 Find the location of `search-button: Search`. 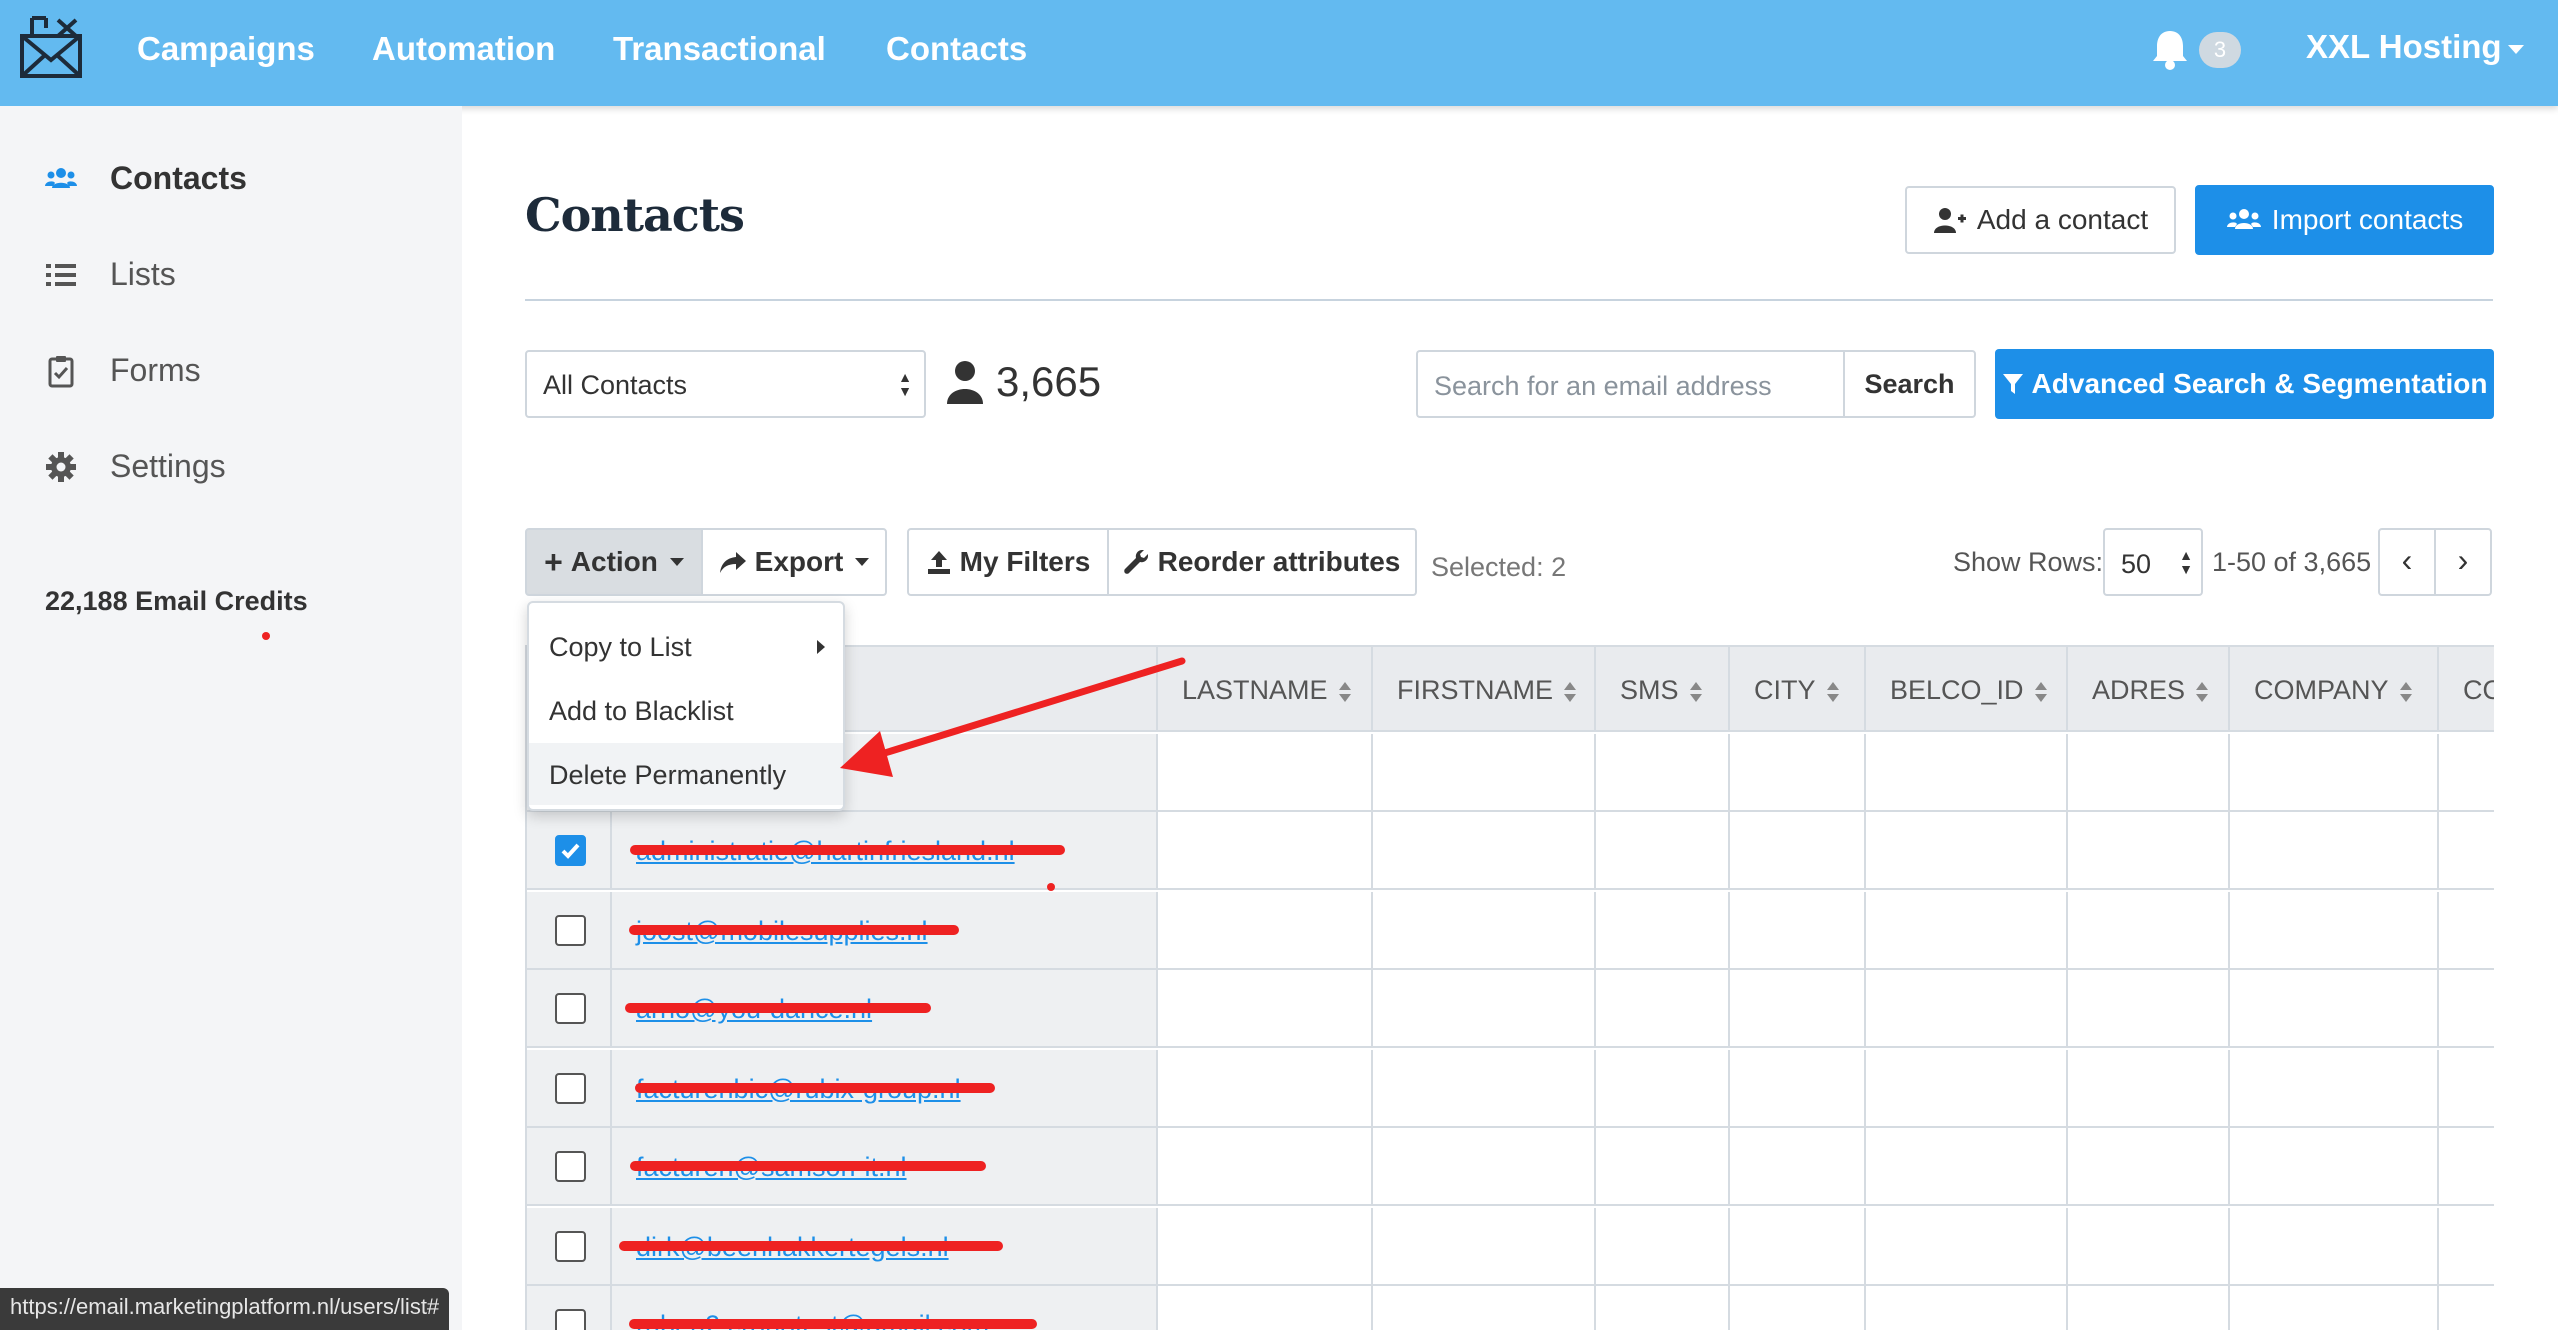

search-button: Search is located at coordinates (1909, 384).